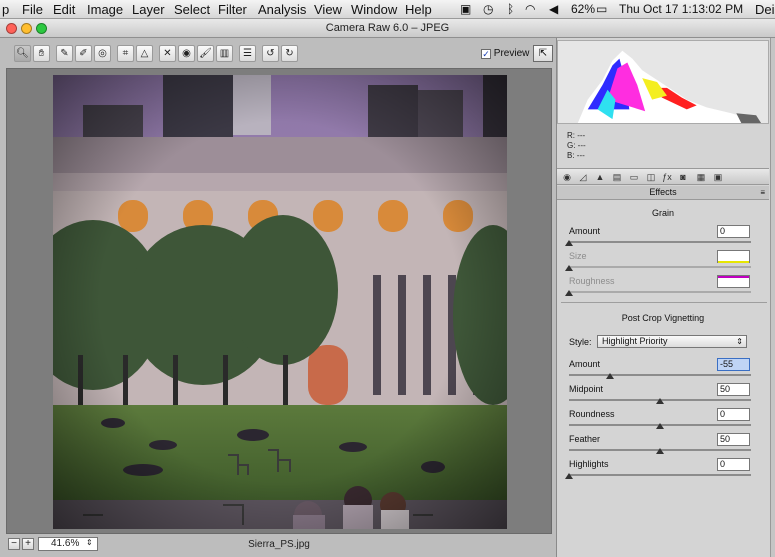 Image resolution: width=775 pixels, height=557 pixels. I want to click on grain-roughness-label: Roughness, so click(592, 281).